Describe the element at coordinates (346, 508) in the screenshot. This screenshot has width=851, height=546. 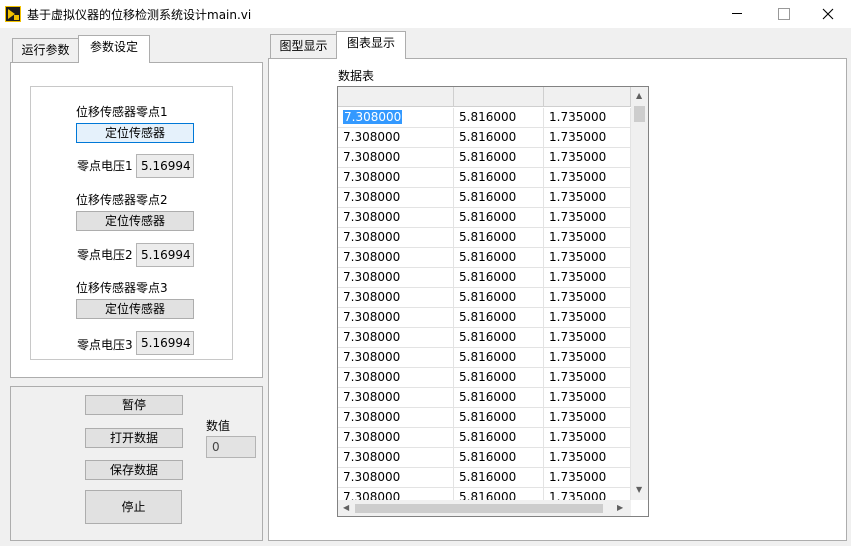
I see `scroll-left-icon: ◀` at that location.